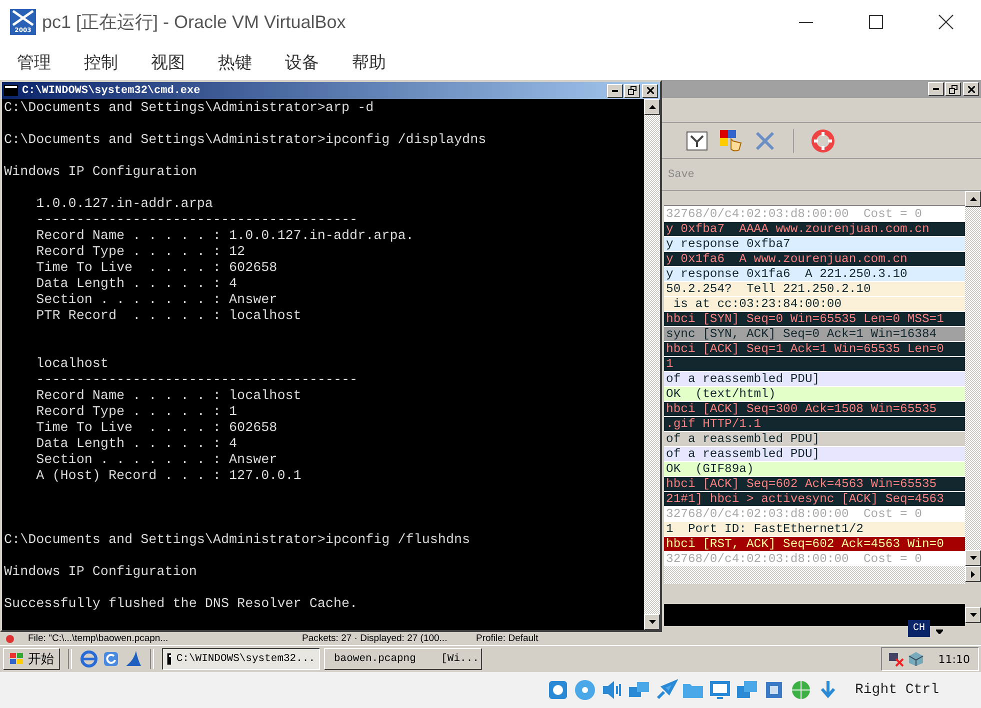 This screenshot has width=981, height=708. I want to click on maximize-icon, so click(876, 22).